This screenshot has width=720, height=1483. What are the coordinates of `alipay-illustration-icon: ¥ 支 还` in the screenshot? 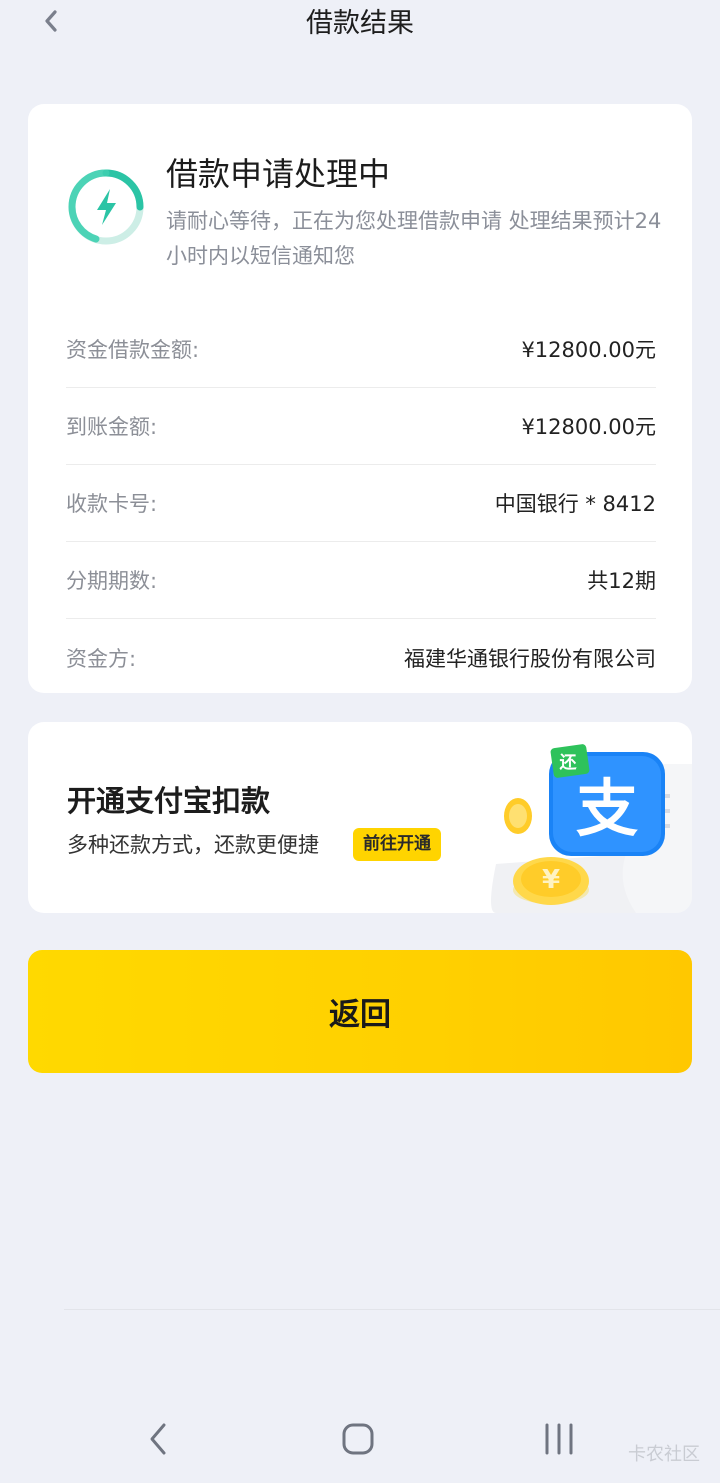 It's located at (591, 828).